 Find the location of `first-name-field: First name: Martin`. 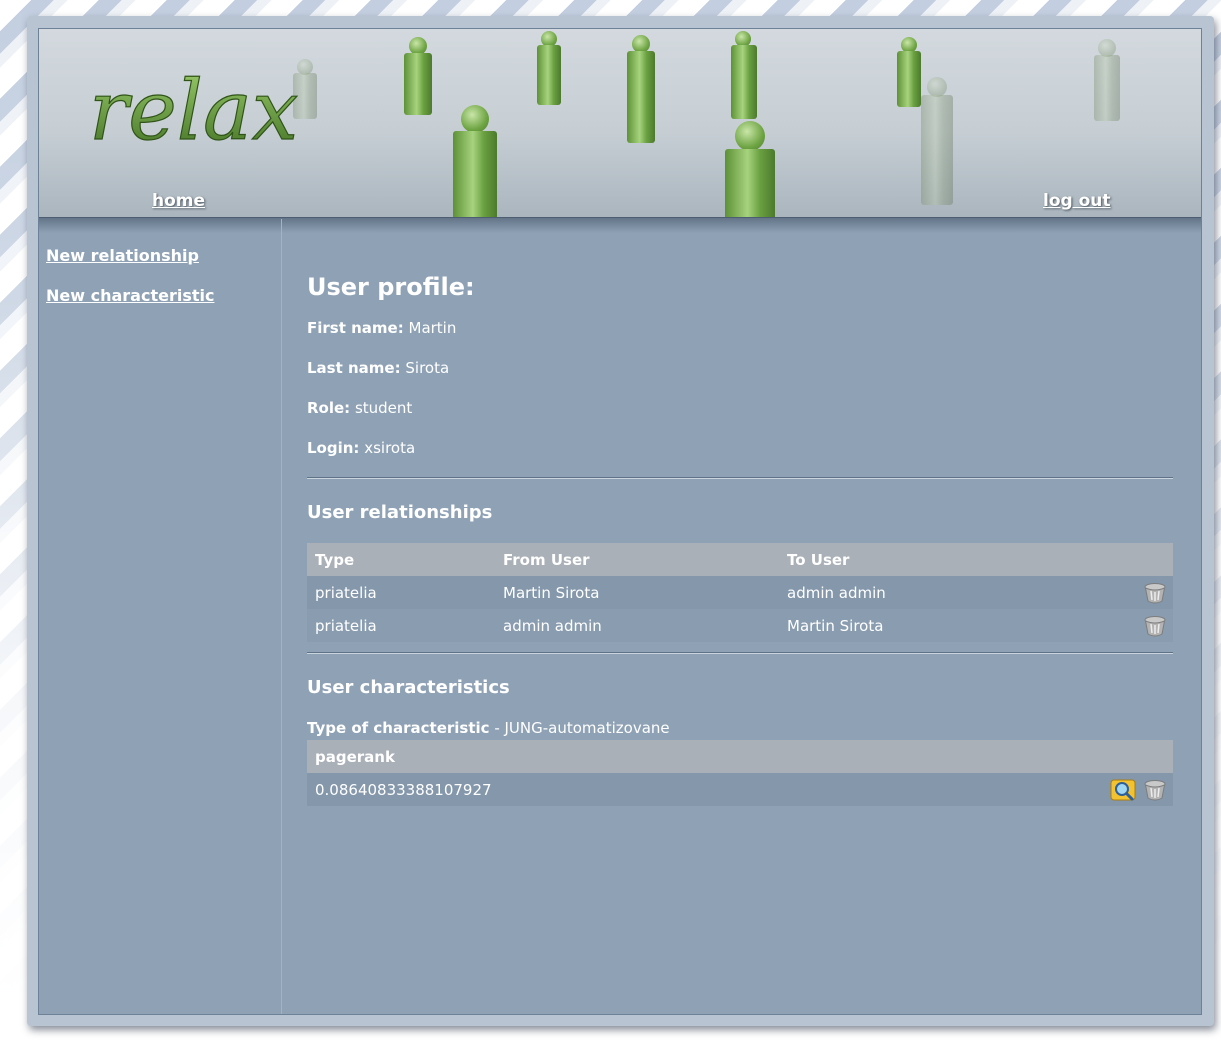

first-name-field: First name: Martin is located at coordinates (381, 328).